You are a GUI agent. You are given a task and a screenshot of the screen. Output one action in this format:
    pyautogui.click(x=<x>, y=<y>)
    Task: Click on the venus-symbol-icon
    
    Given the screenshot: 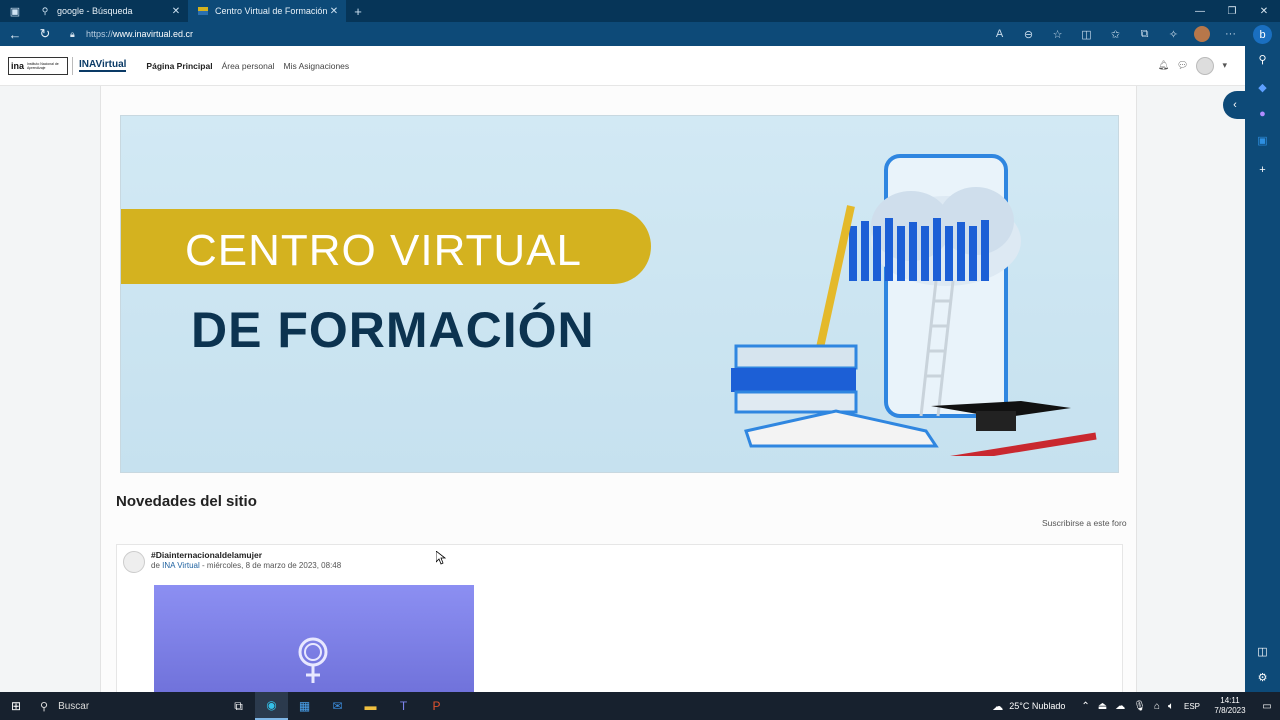 What is the action you would take?
    pyautogui.click(x=313, y=660)
    